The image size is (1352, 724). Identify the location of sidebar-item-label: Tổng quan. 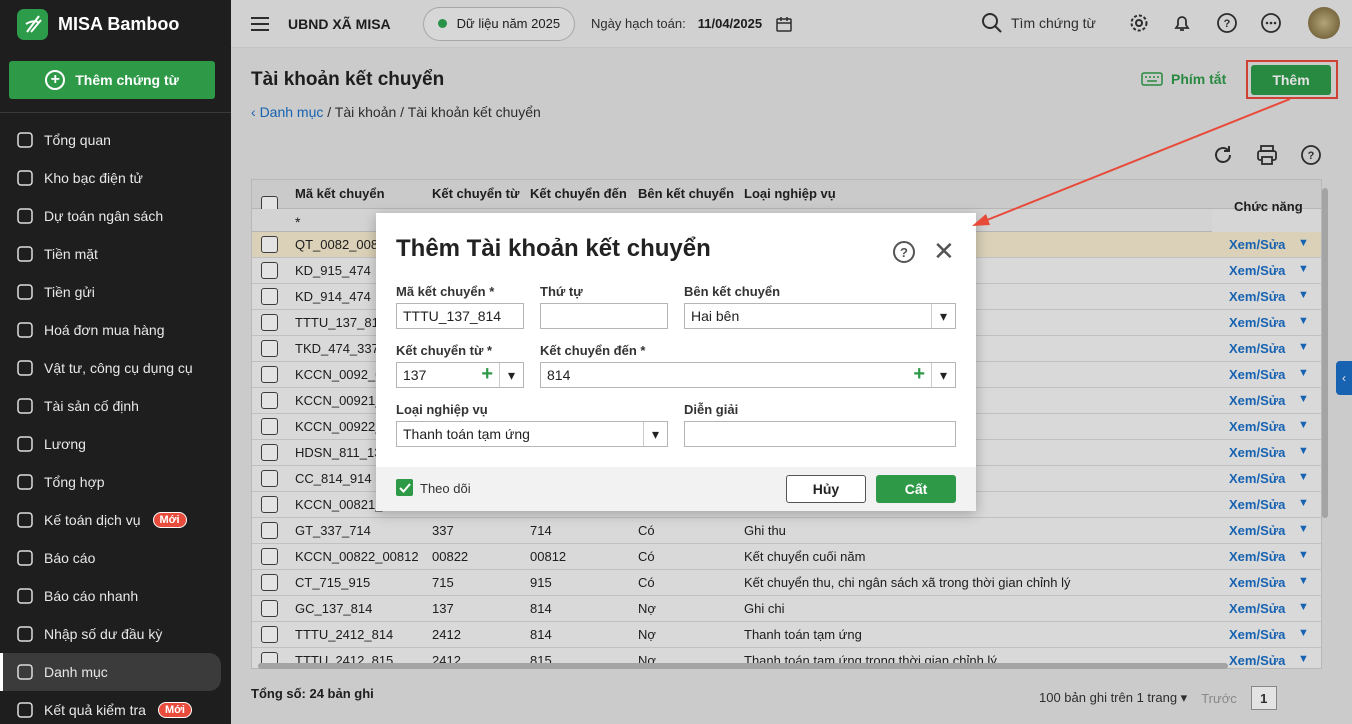
(77, 140).